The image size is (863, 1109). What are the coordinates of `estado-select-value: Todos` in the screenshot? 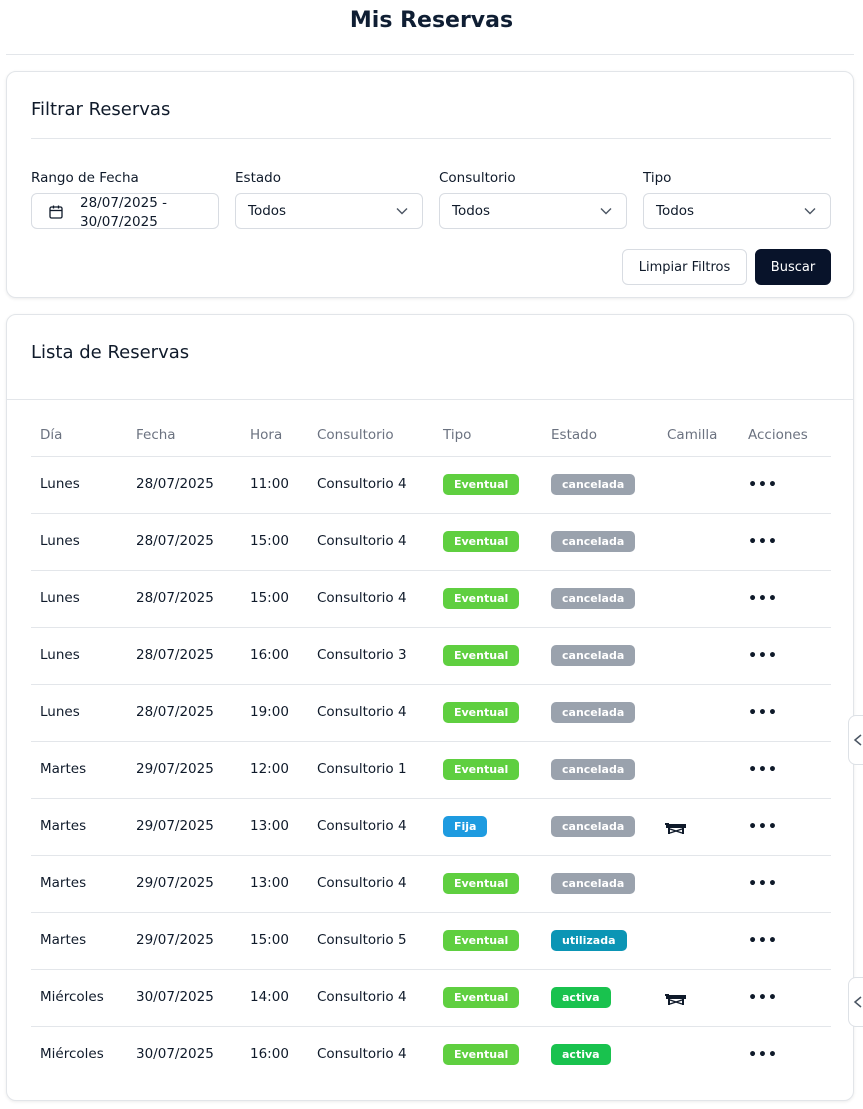 It's located at (267, 211).